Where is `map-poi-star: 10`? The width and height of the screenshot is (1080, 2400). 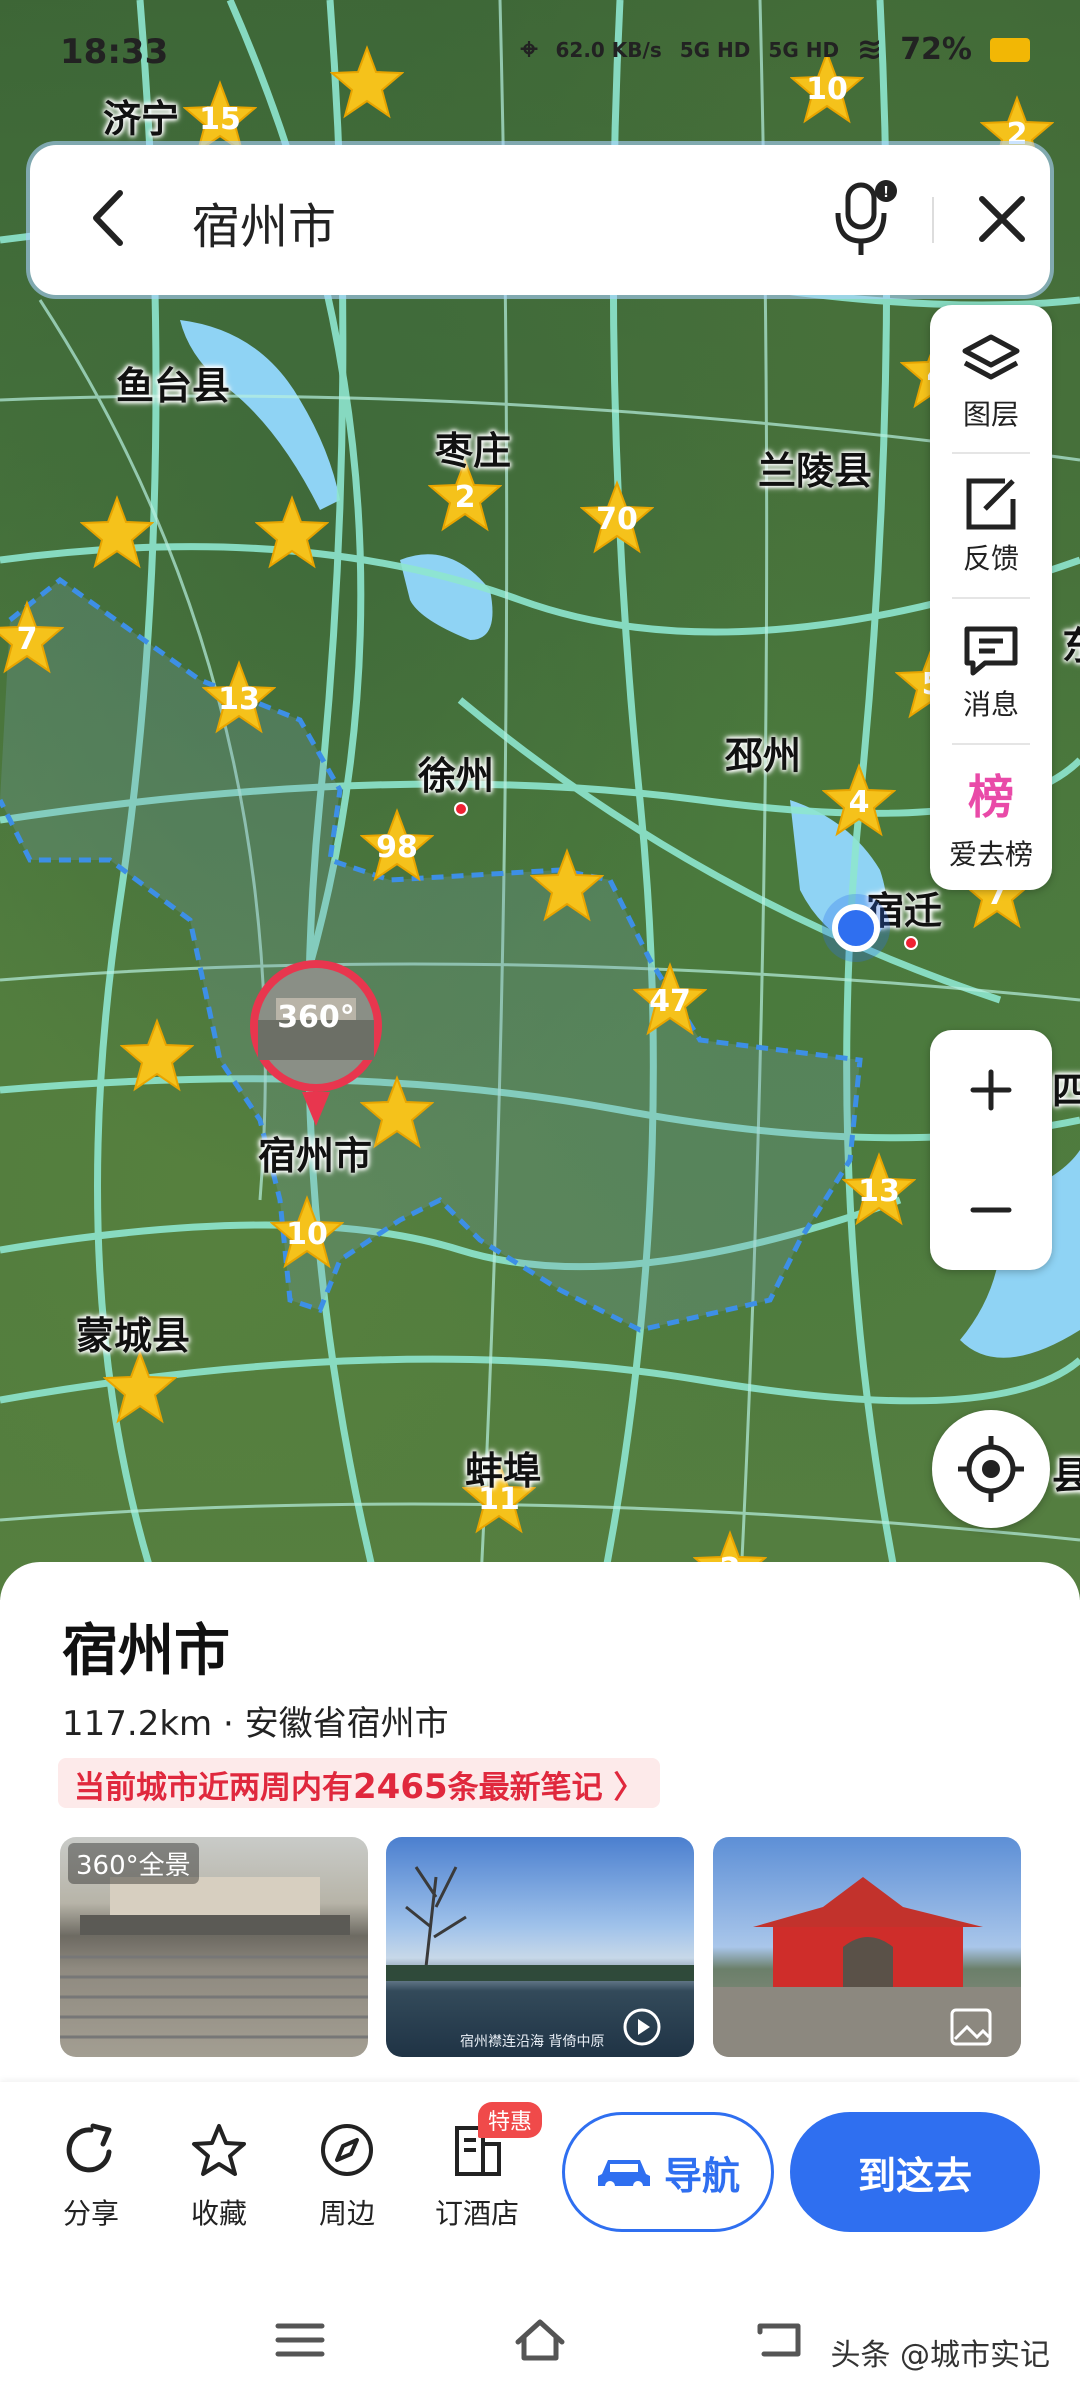 map-poi-star: 10 is located at coordinates (307, 1232).